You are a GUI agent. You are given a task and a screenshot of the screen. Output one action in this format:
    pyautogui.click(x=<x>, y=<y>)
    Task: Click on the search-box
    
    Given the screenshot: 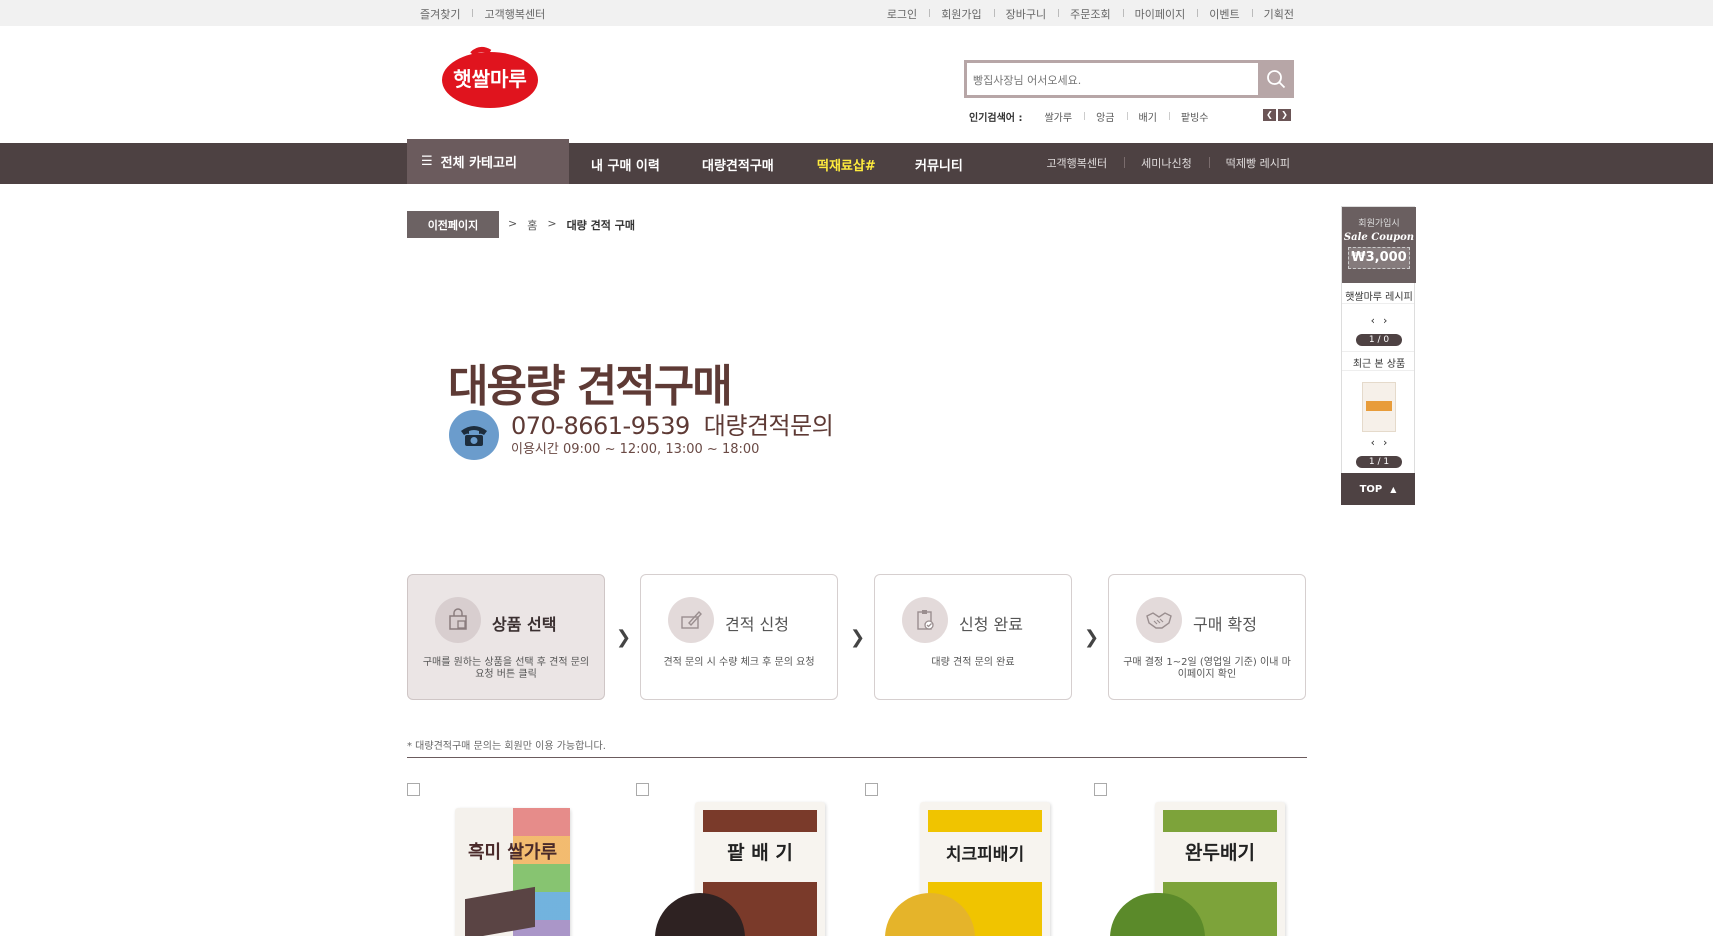 What is the action you would take?
    pyautogui.click(x=1129, y=79)
    